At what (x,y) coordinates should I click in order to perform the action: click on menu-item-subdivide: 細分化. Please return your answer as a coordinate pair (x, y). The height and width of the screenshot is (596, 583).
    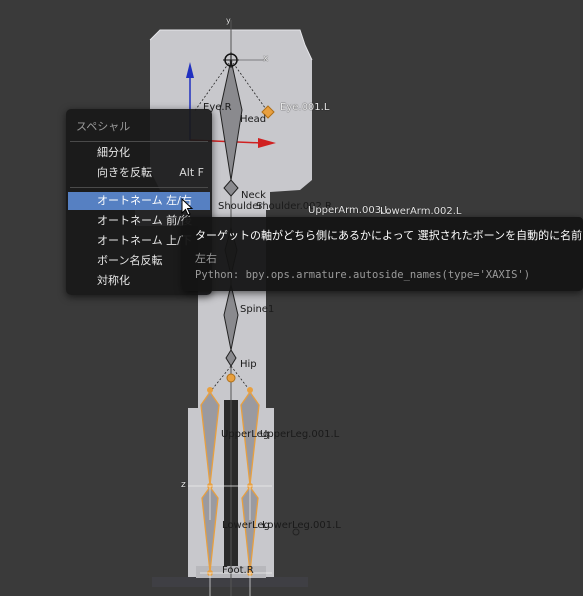
    Looking at the image, I should click on (139, 153).